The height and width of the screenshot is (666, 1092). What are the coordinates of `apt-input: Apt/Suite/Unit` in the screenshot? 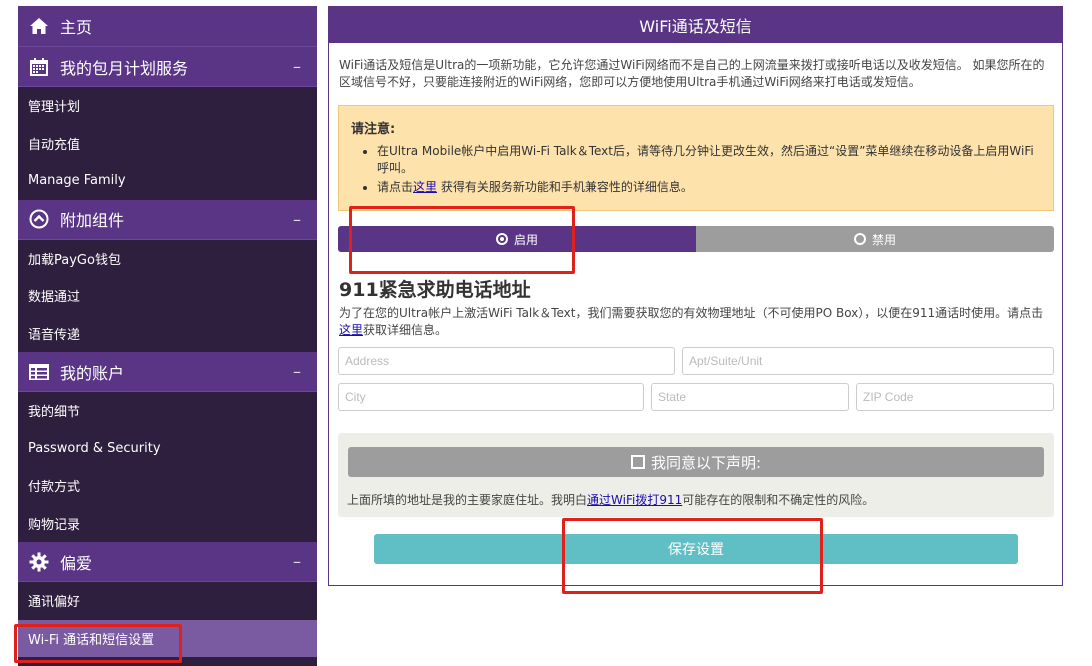 It's located at (868, 361).